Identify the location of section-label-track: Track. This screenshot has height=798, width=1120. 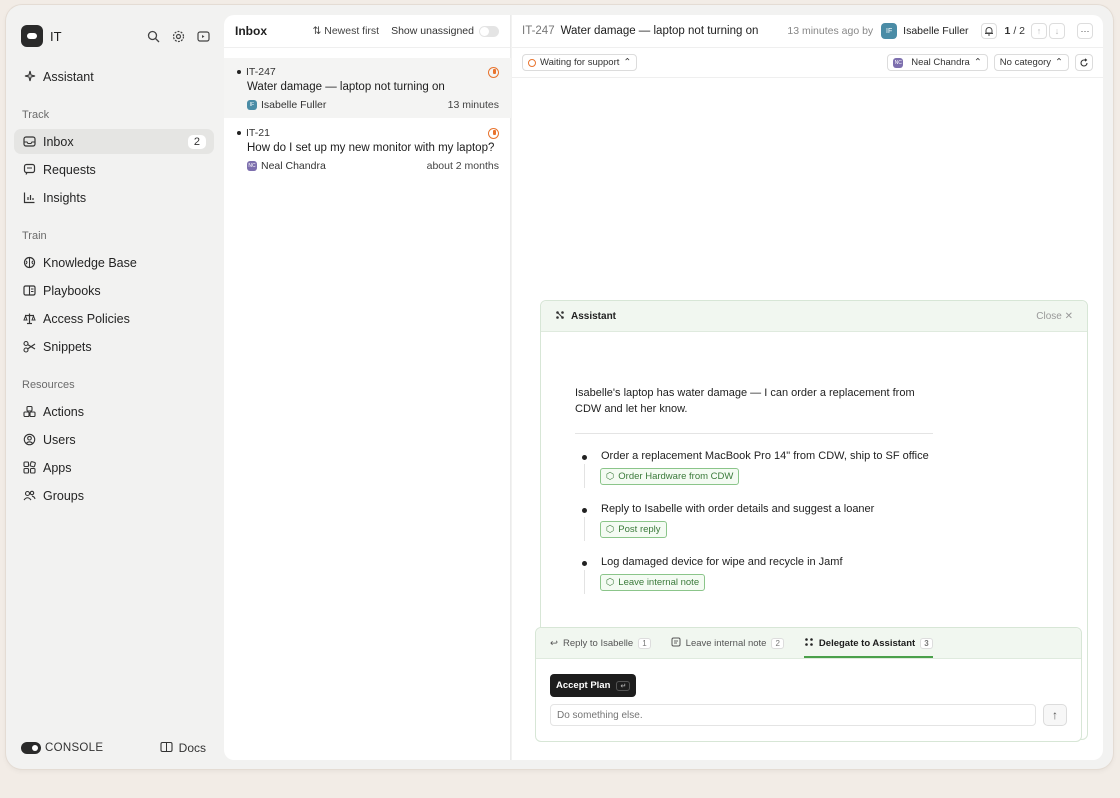
(36, 115).